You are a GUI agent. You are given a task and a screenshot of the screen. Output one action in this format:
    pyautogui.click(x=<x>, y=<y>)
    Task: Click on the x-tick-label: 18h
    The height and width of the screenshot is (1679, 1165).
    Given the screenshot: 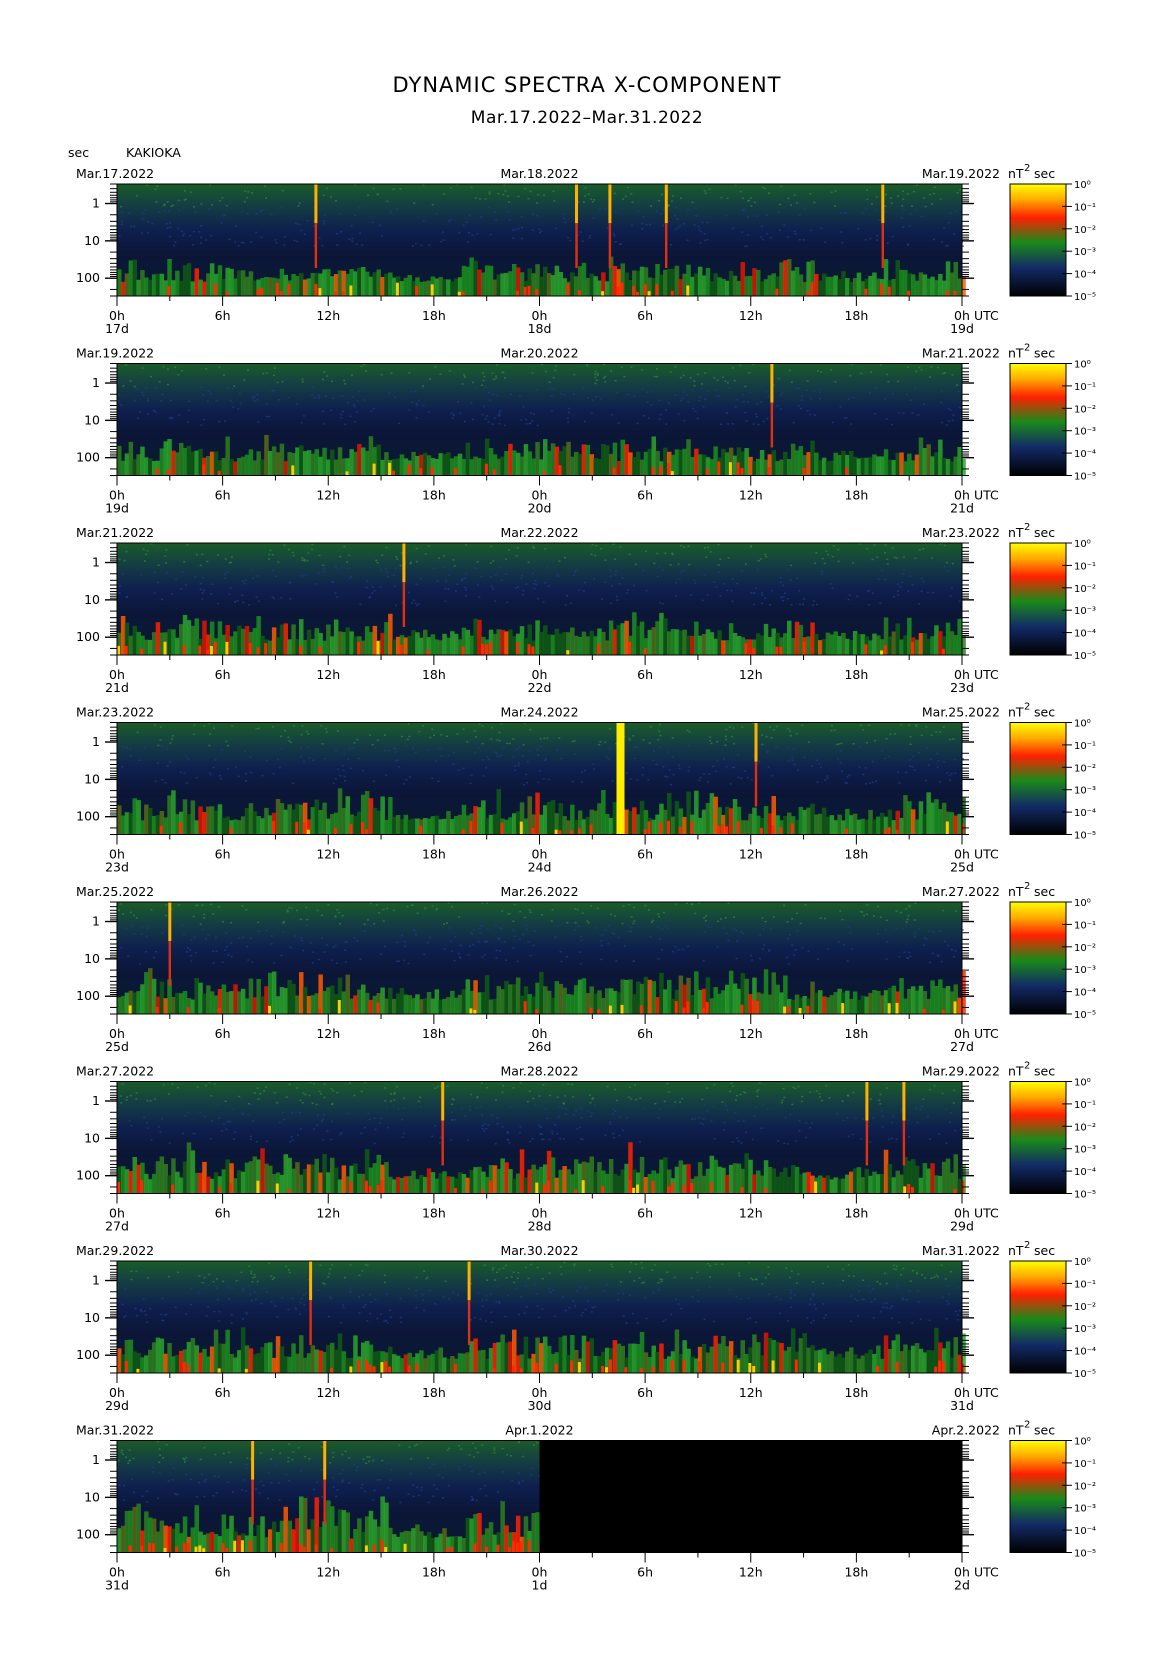 What is the action you would take?
    pyautogui.click(x=856, y=495)
    